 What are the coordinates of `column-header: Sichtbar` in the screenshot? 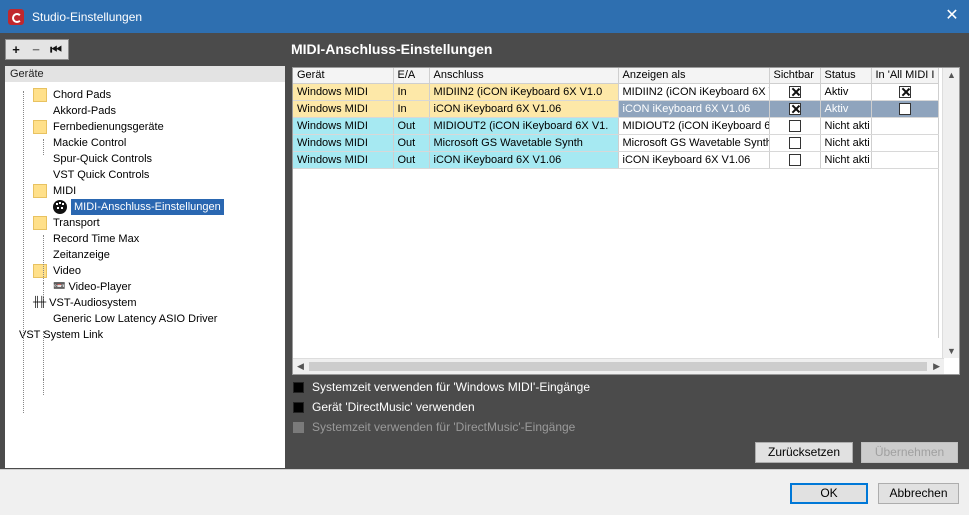 It's located at (795, 76).